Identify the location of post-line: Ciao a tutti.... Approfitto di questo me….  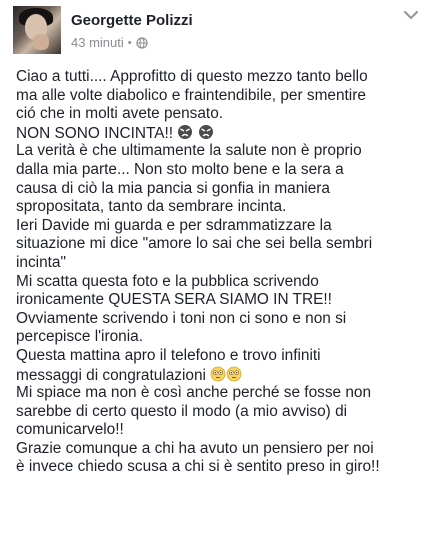
(192, 76).